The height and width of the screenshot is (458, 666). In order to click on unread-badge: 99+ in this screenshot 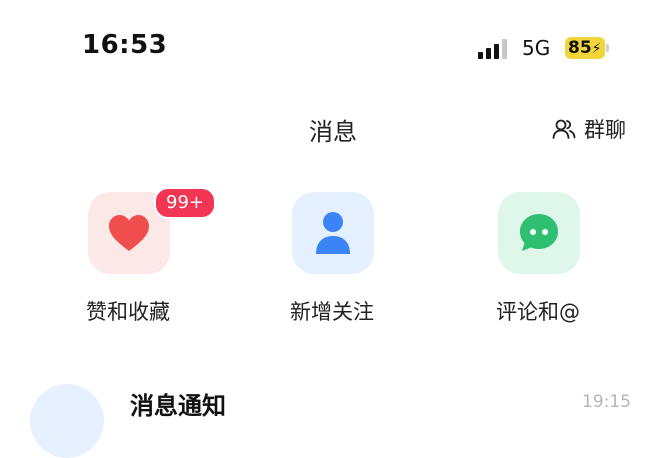, I will do `click(185, 203)`.